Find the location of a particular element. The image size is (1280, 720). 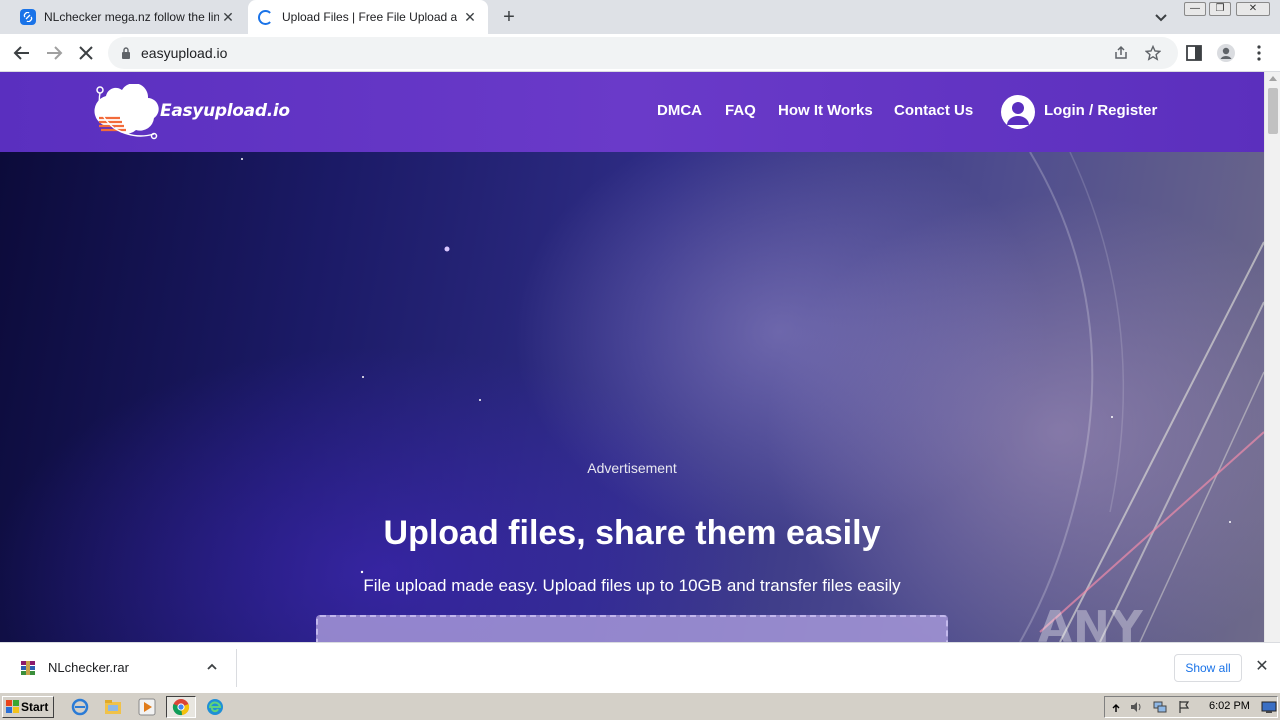

user-avatar-icon is located at coordinates (1018, 112).